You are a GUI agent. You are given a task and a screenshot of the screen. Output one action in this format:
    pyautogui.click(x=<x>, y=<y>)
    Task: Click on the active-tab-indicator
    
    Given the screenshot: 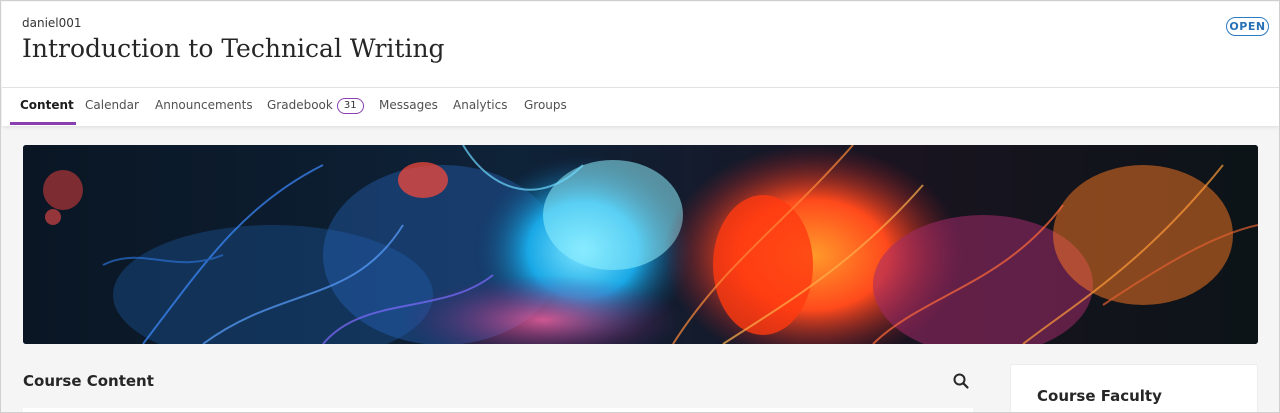 What is the action you would take?
    pyautogui.click(x=43, y=123)
    